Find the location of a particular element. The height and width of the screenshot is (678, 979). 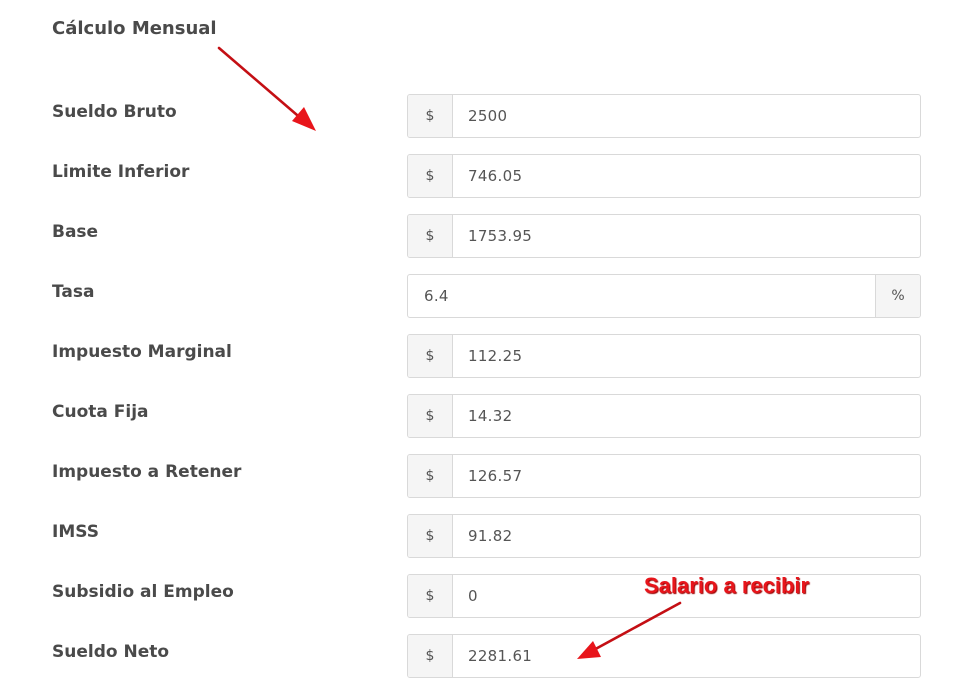

impuesto-a-retener-value: 126.57 is located at coordinates (686, 476).